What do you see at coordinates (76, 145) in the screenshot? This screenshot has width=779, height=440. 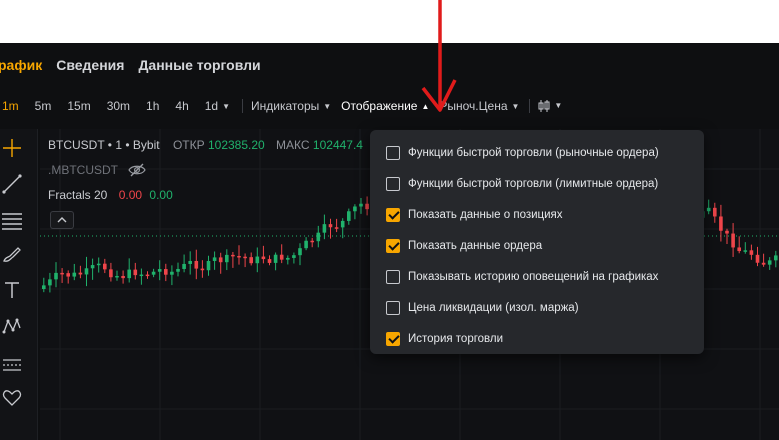 I see `legend-symbol: BTCUSDT` at bounding box center [76, 145].